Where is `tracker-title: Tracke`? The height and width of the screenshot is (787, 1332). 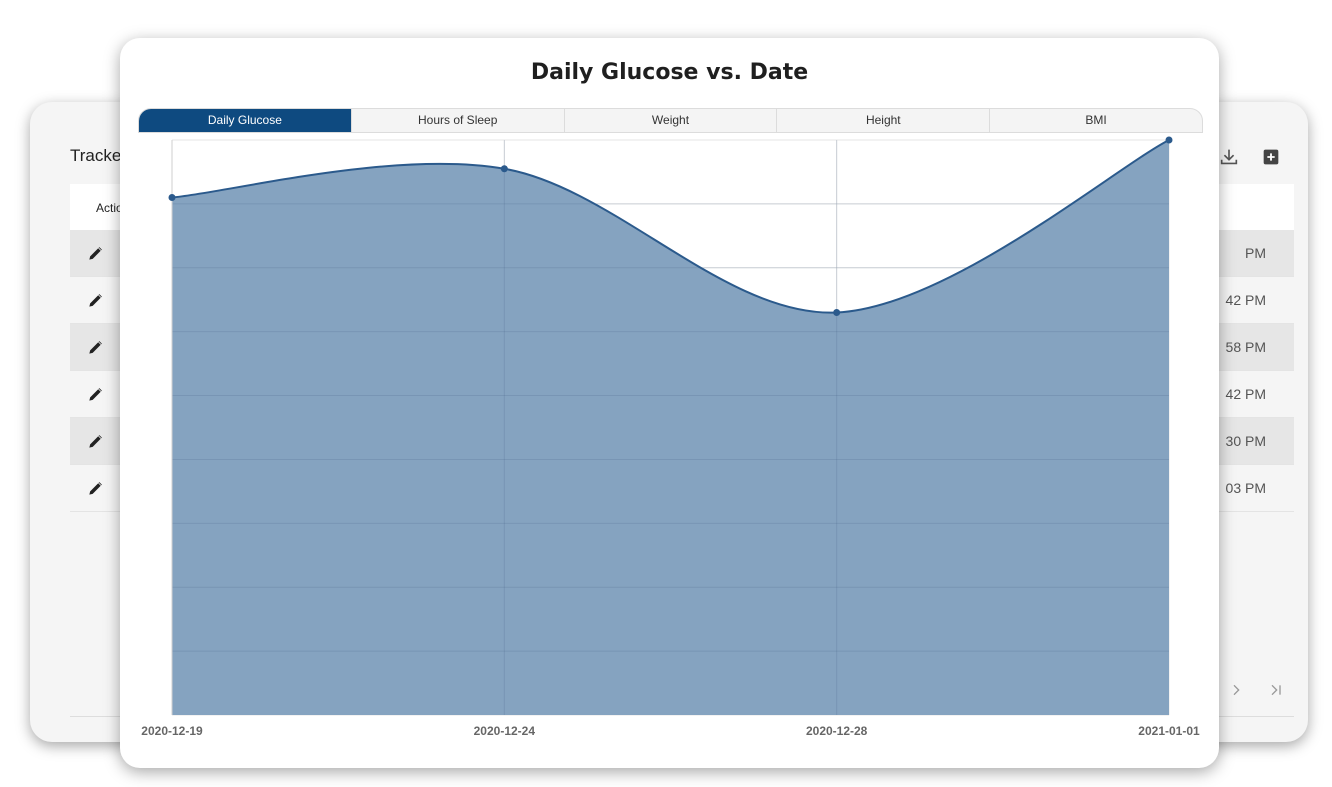 tracker-title: Tracke is located at coordinates (96, 155).